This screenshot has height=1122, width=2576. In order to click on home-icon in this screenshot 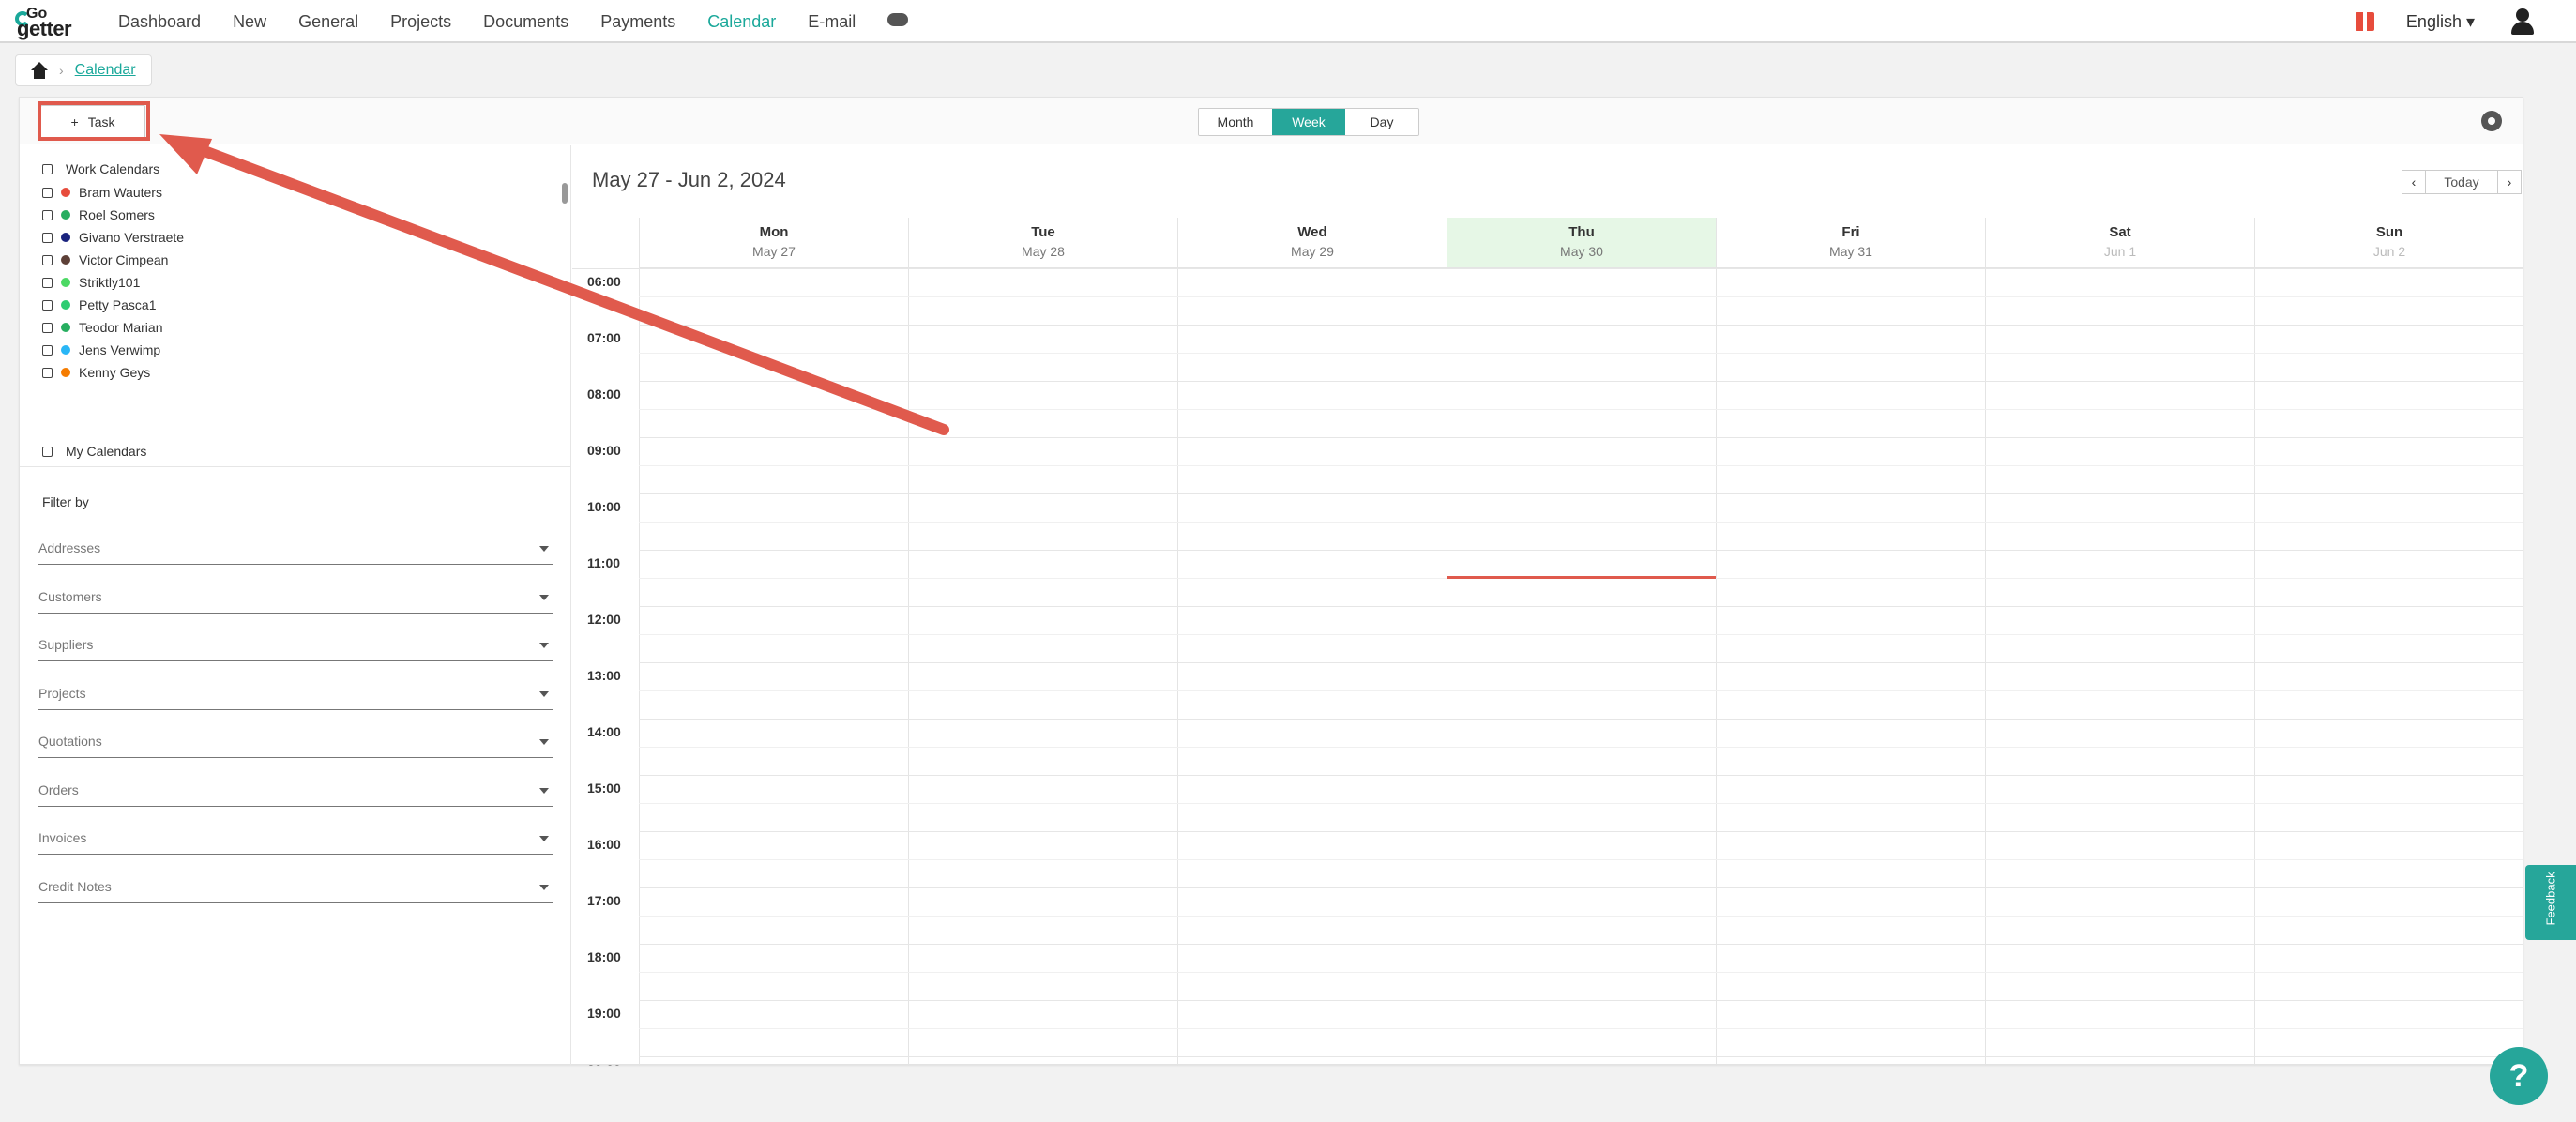, I will do `click(39, 70)`.